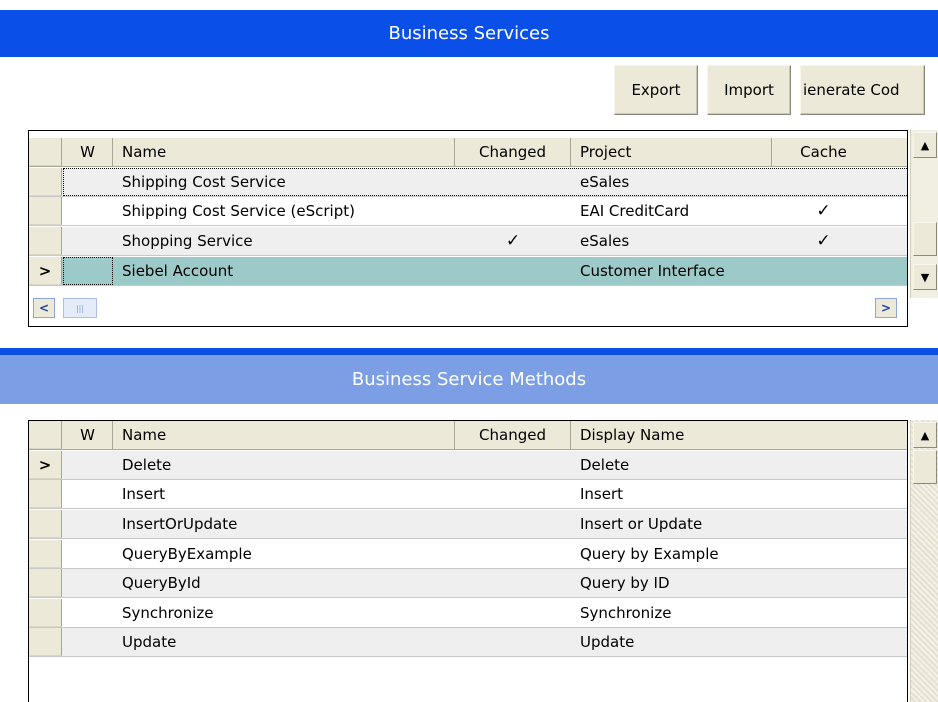  What do you see at coordinates (823, 152) in the screenshot?
I see `column-header-cache: Cache` at bounding box center [823, 152].